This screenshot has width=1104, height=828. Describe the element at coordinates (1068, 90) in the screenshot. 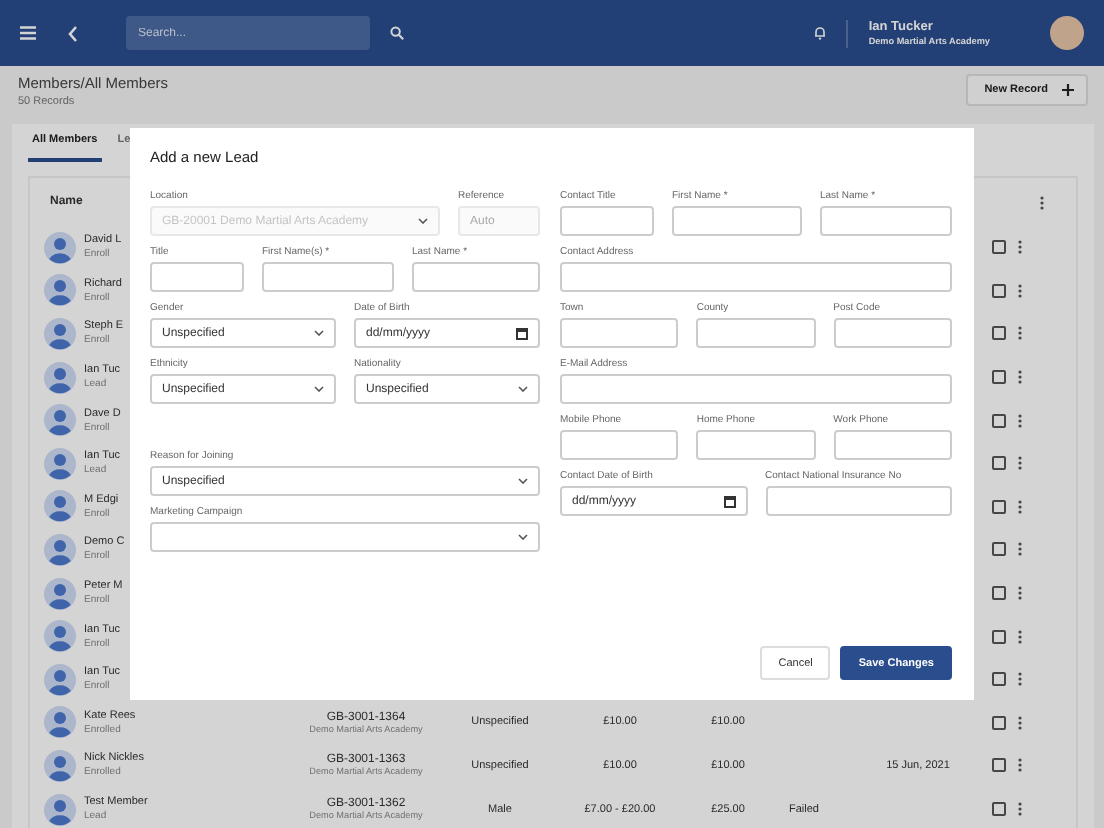

I see `plus-icon` at that location.